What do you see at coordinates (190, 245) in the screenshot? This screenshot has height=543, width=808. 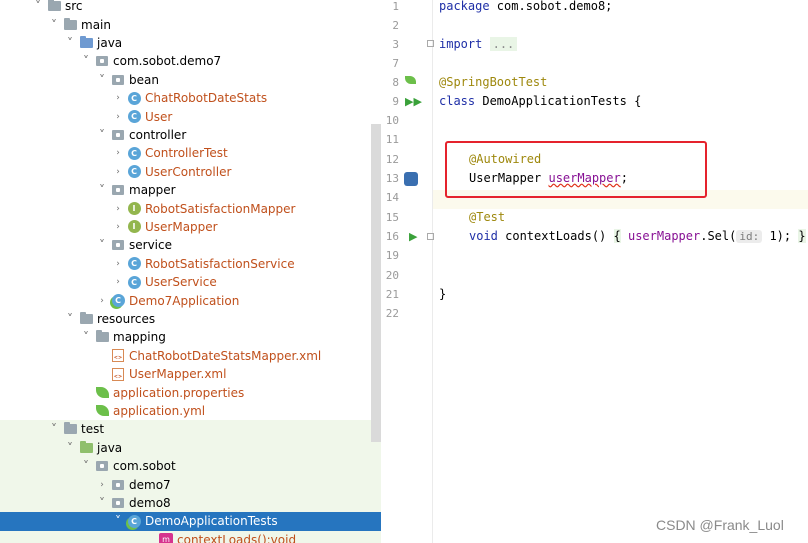 I see `tree-item: ˅ service` at bounding box center [190, 245].